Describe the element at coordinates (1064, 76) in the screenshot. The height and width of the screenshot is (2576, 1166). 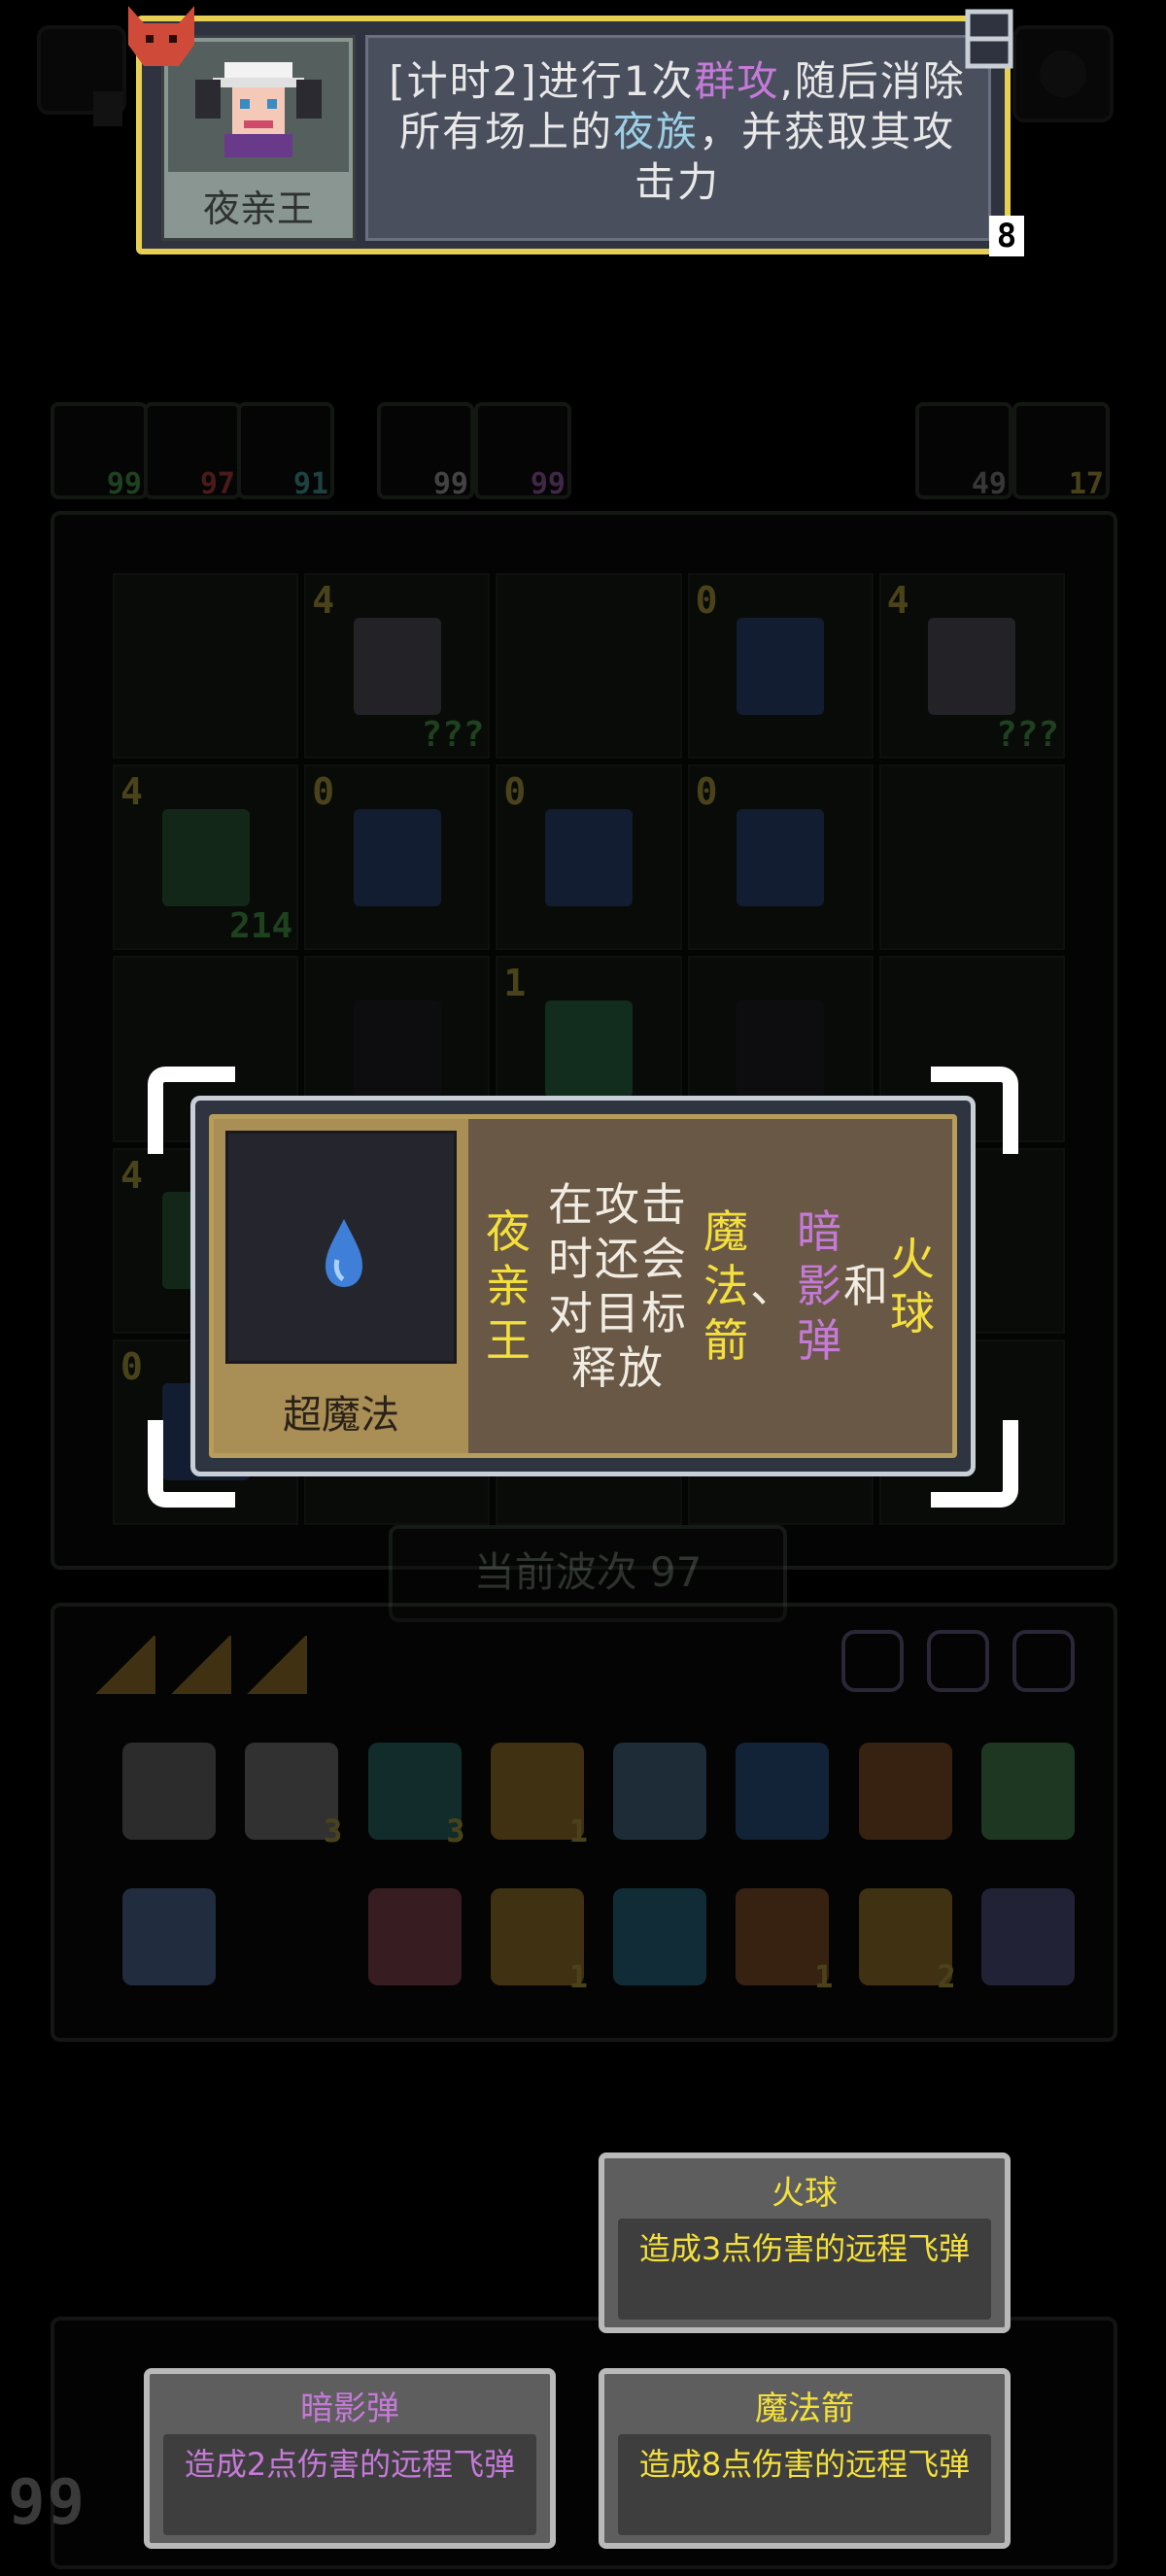
I see `top-right-hud-icon` at that location.